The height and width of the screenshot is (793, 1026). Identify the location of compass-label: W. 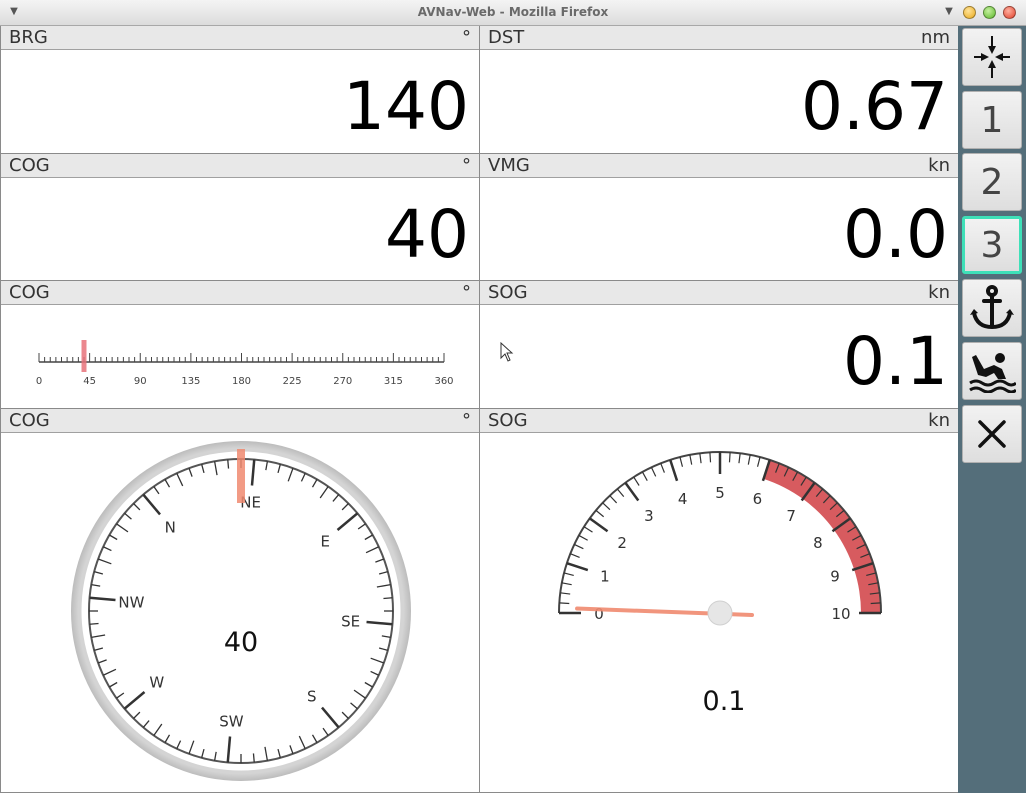
(156, 683).